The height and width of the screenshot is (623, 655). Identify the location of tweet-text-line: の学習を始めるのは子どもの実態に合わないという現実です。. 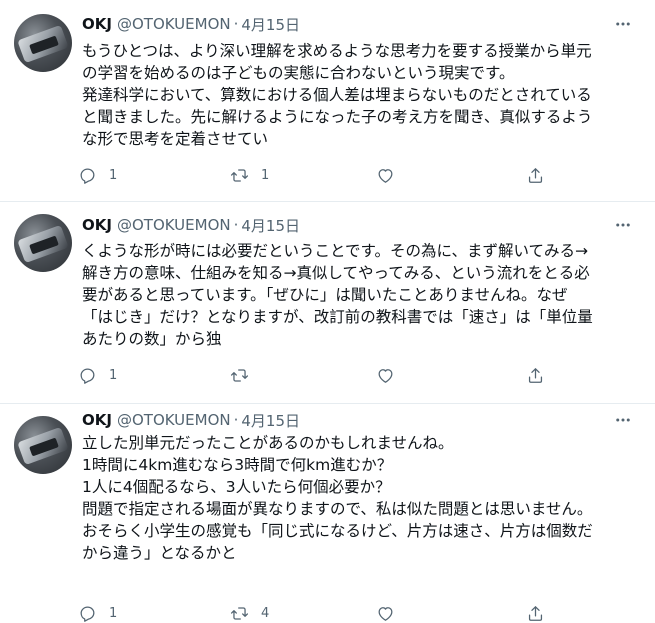
(298, 73).